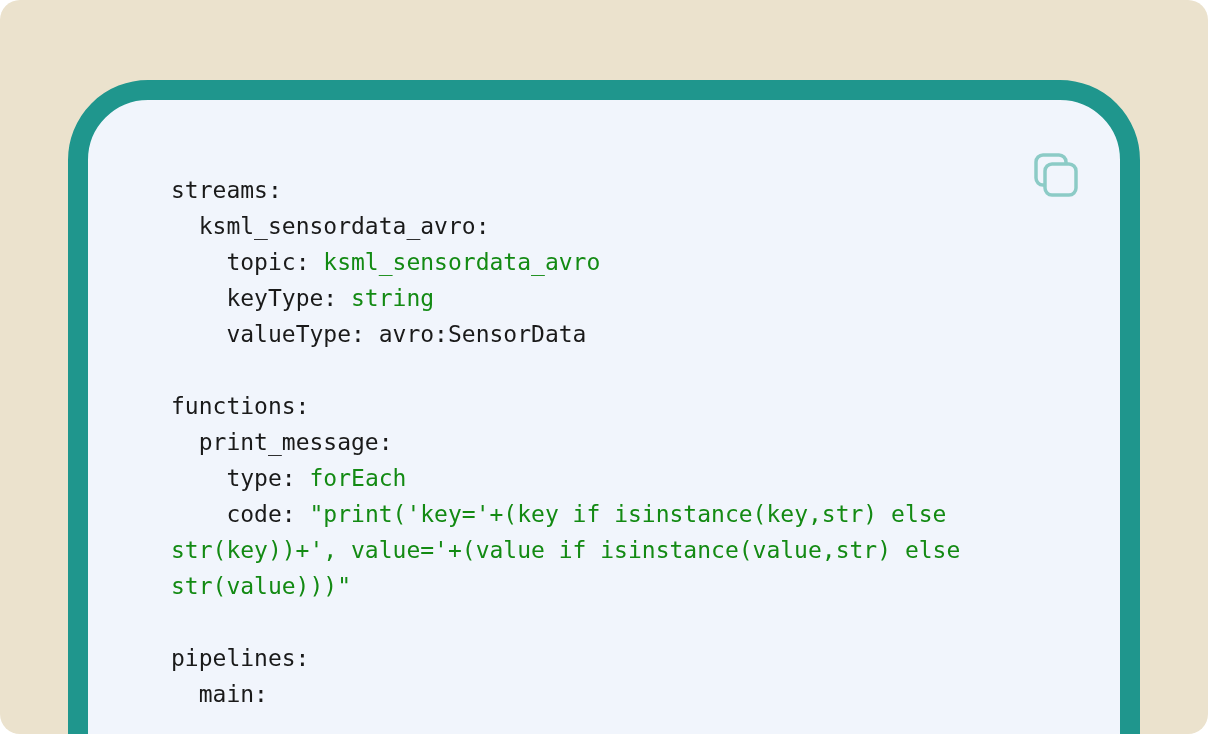 Image resolution: width=1208 pixels, height=734 pixels. I want to click on code-line: ksml_sensordata_avro:, so click(344, 227).